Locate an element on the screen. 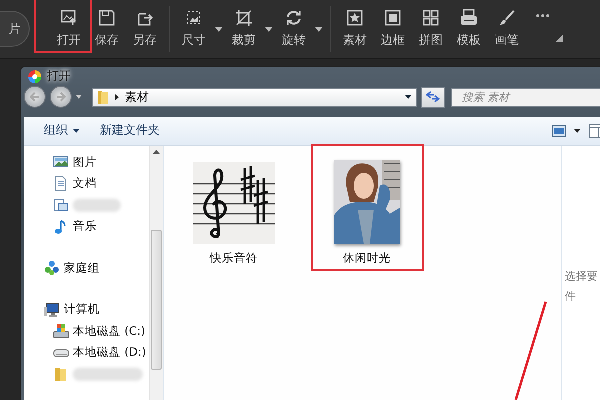  scroll-thumb is located at coordinates (156, 300).